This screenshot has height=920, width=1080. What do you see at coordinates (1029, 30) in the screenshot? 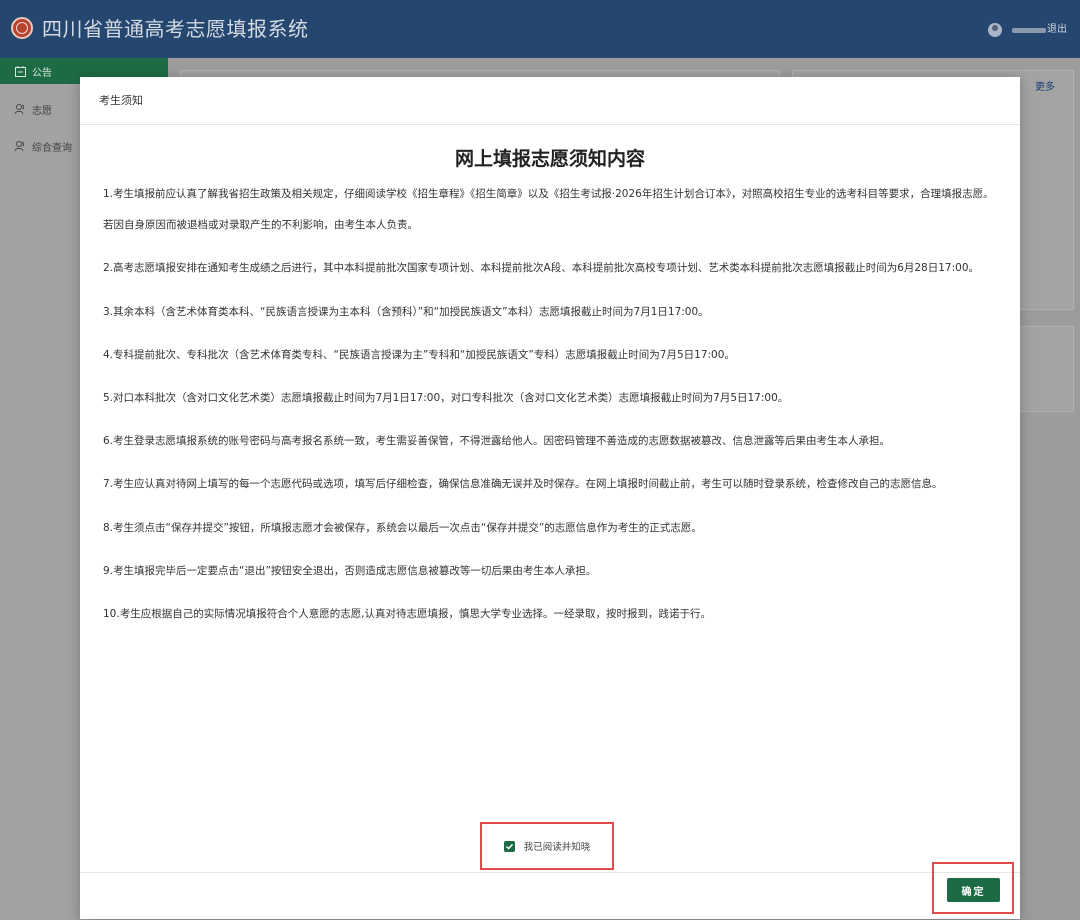
I see `user-name-redacted` at bounding box center [1029, 30].